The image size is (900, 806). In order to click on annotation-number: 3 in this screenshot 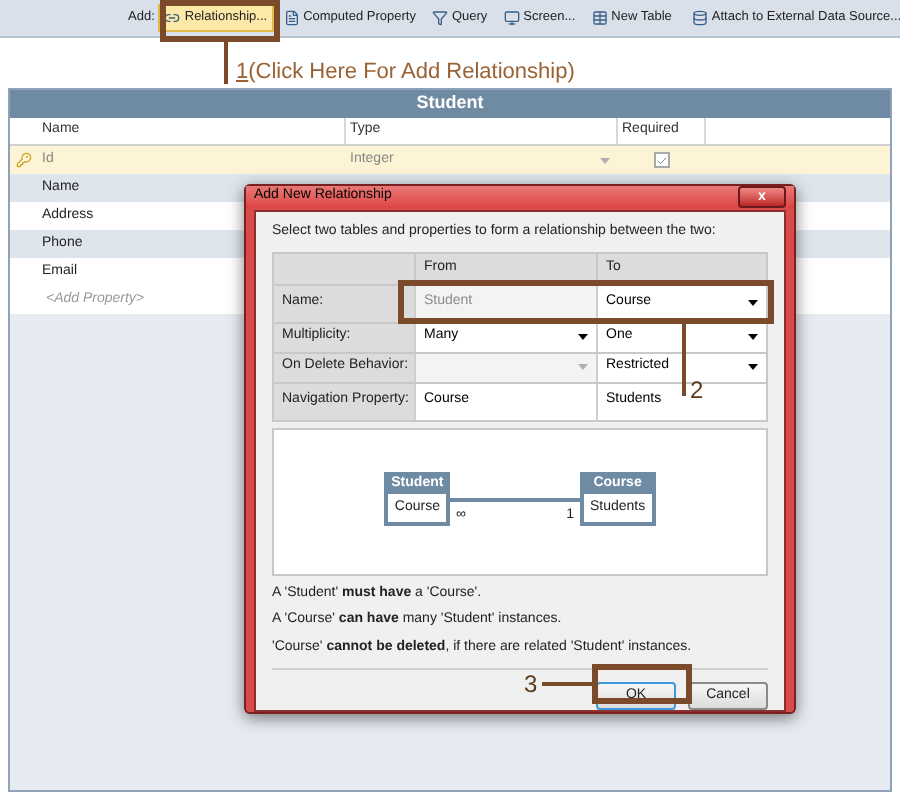, I will do `click(531, 684)`.